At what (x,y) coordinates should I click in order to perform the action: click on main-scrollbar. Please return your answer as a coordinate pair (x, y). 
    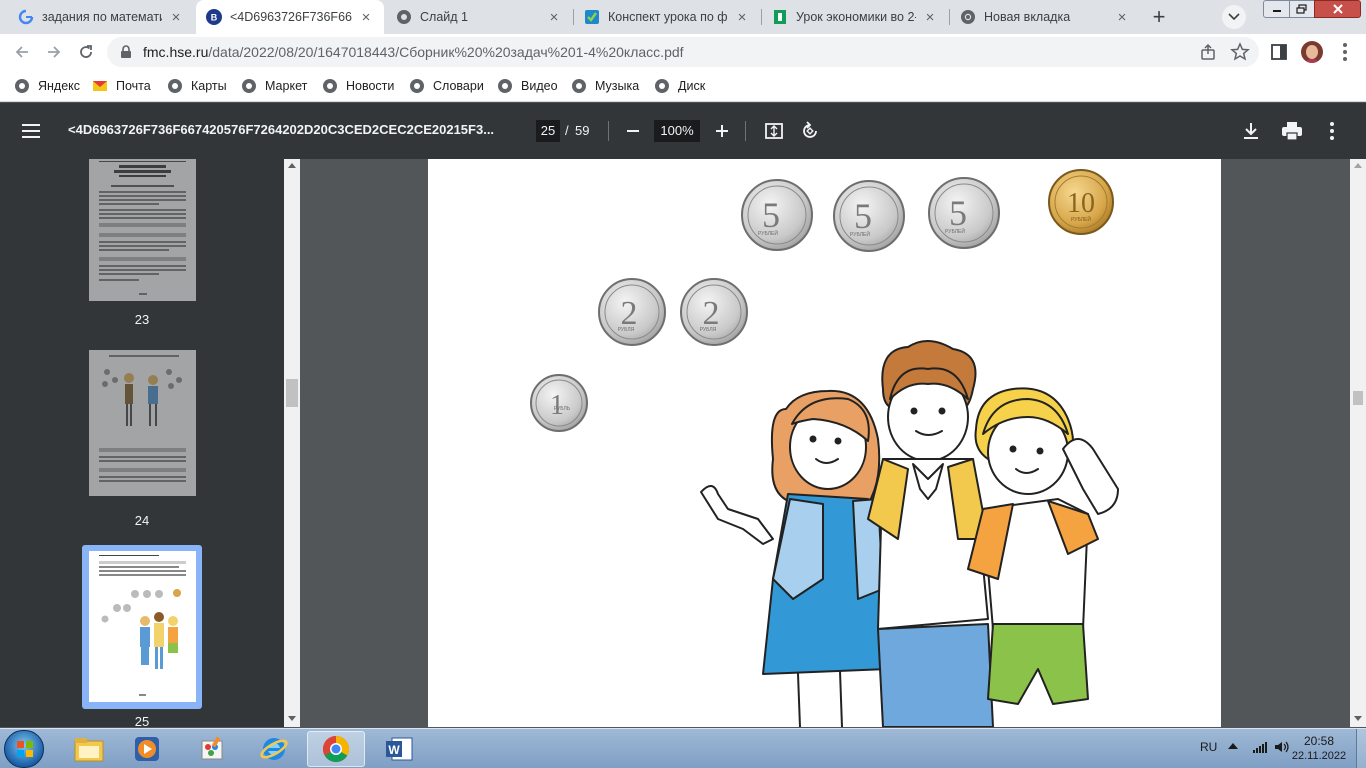
    Looking at the image, I should click on (1358, 443).